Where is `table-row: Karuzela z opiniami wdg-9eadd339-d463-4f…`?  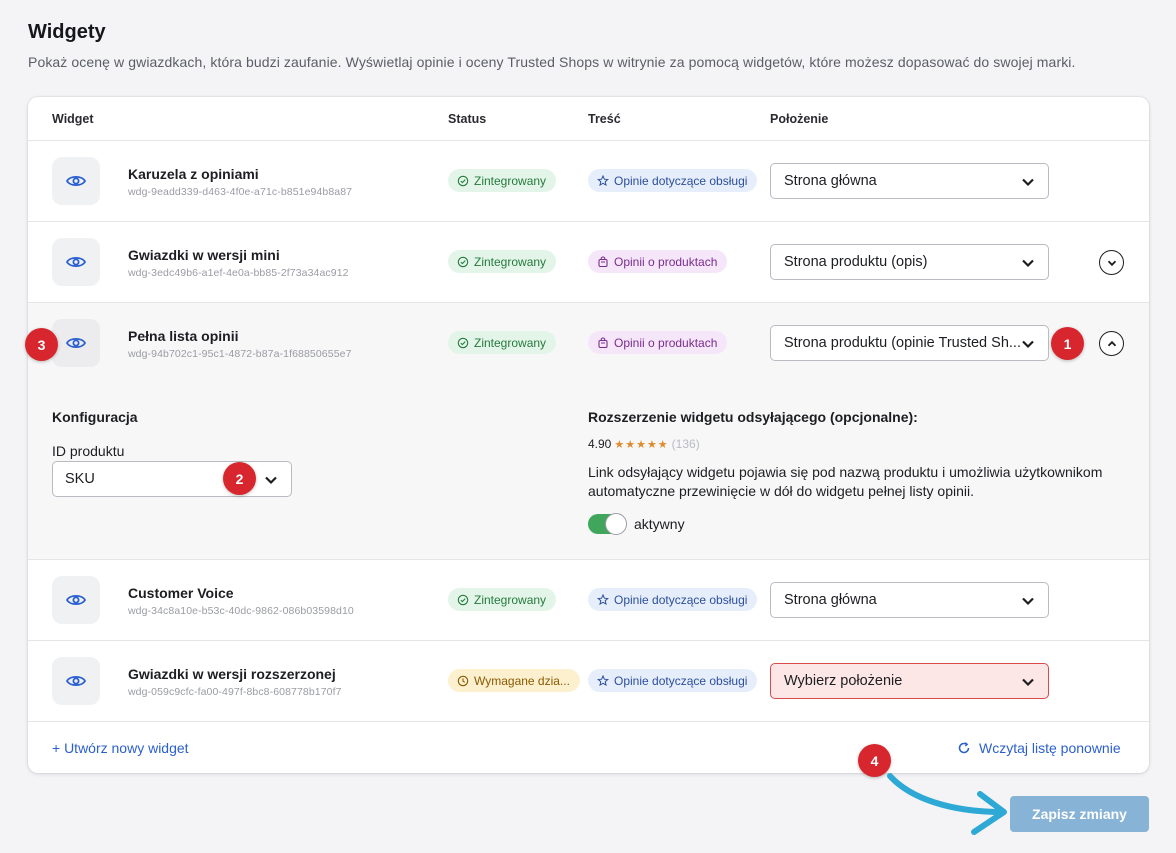
table-row: Karuzela z opiniami wdg-9eadd339-d463-4f… is located at coordinates (588, 181).